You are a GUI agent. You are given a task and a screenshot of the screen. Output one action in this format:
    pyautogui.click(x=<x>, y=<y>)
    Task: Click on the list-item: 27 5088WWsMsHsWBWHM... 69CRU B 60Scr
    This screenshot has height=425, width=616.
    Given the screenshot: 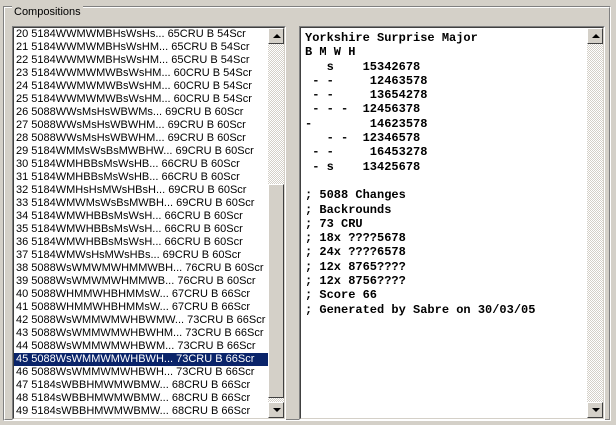 What is the action you would take?
    pyautogui.click(x=141, y=125)
    